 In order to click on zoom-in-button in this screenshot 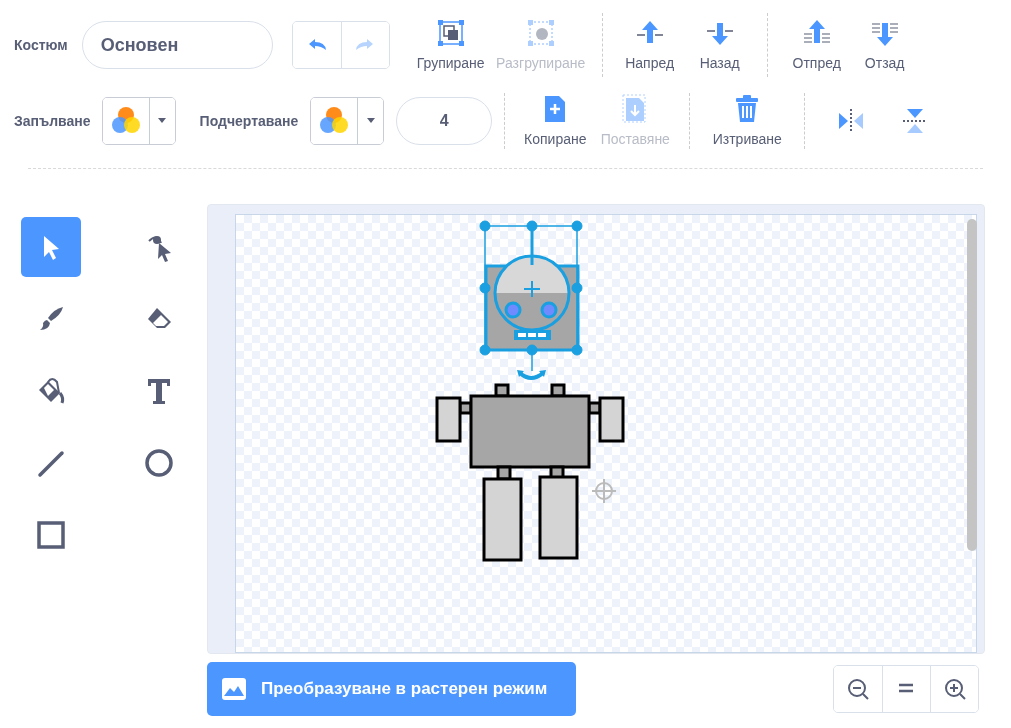, I will do `click(954, 689)`.